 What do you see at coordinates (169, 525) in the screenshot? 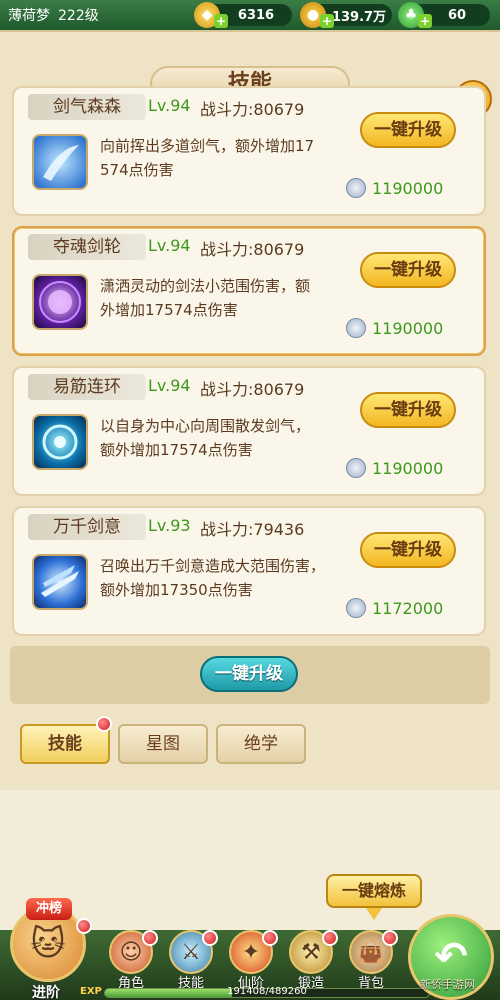
I see `skill-level: Lv.93` at bounding box center [169, 525].